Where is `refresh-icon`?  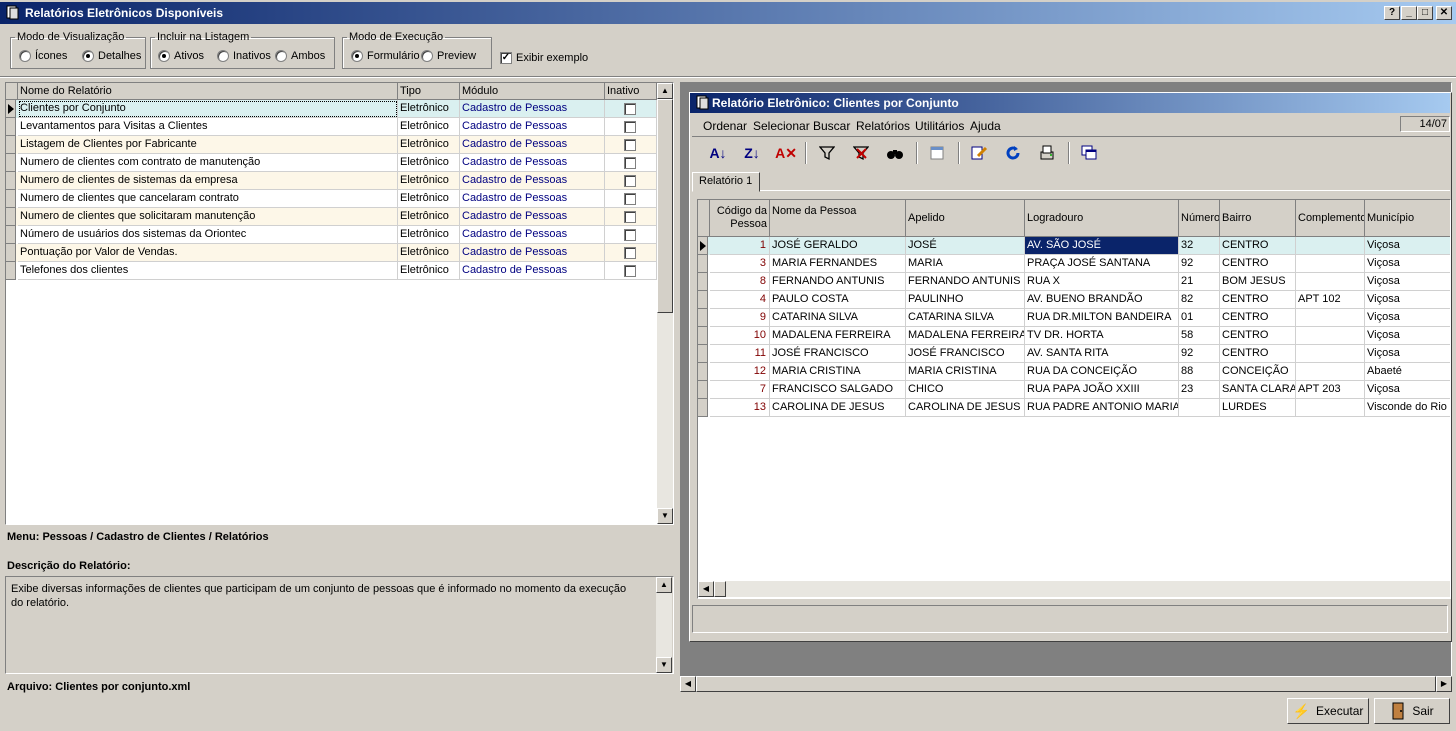
refresh-icon is located at coordinates (1013, 153).